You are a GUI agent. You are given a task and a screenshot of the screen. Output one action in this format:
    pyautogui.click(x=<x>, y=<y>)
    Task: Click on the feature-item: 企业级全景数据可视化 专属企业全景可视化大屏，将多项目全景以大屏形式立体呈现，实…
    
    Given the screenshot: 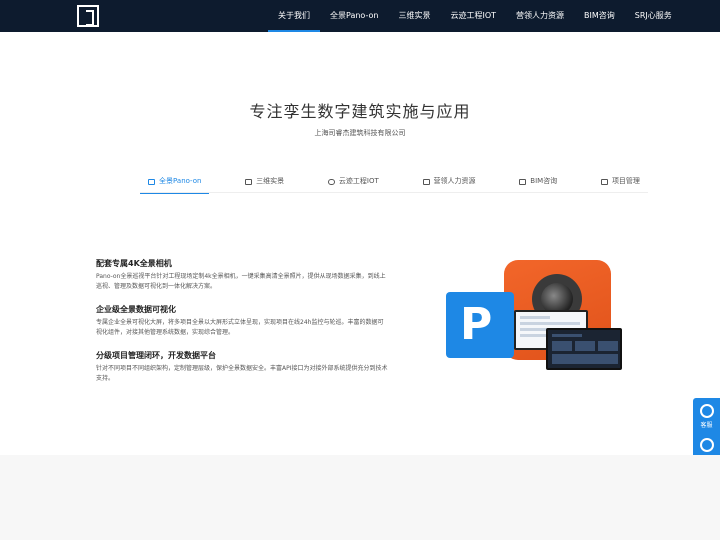 What is the action you would take?
    pyautogui.click(x=242, y=321)
    